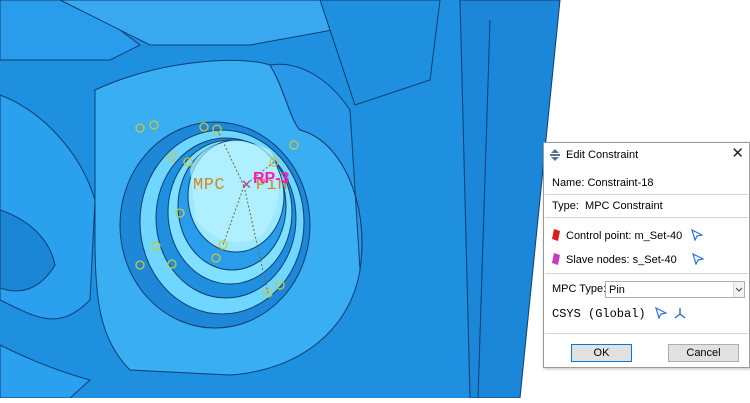  Describe the element at coordinates (658, 236) in the screenshot. I see `control-point-value: m_Set-40` at that location.